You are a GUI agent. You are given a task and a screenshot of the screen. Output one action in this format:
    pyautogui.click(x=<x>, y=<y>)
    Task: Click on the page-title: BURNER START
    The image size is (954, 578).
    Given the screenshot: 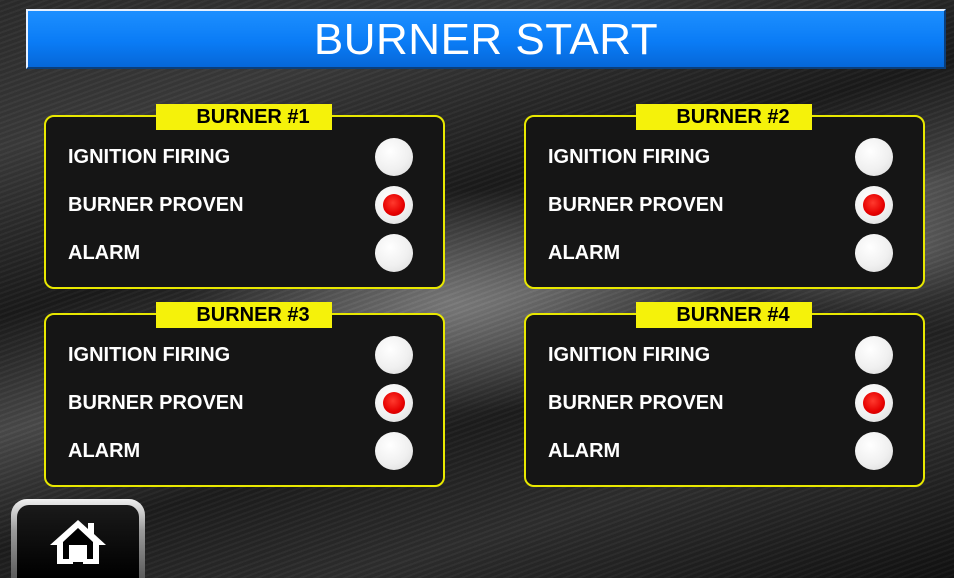 What is the action you would take?
    pyautogui.click(x=486, y=39)
    